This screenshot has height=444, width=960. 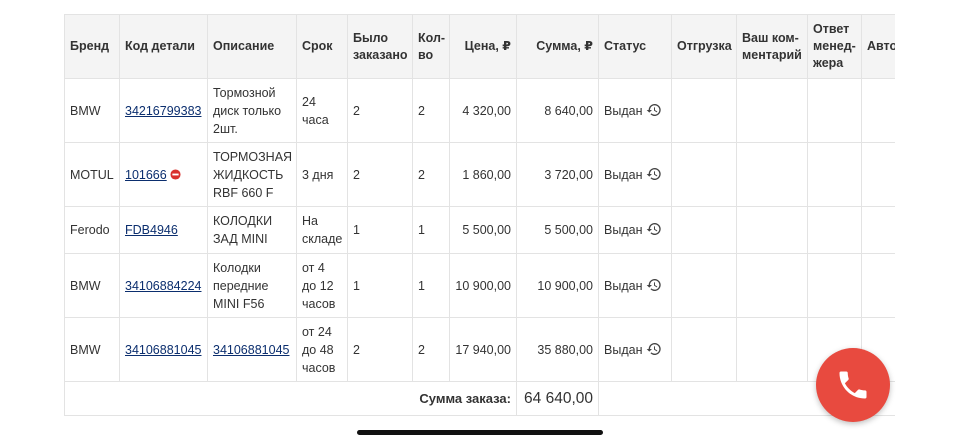 I want to click on description-cell: 34106881045, so click(x=252, y=349).